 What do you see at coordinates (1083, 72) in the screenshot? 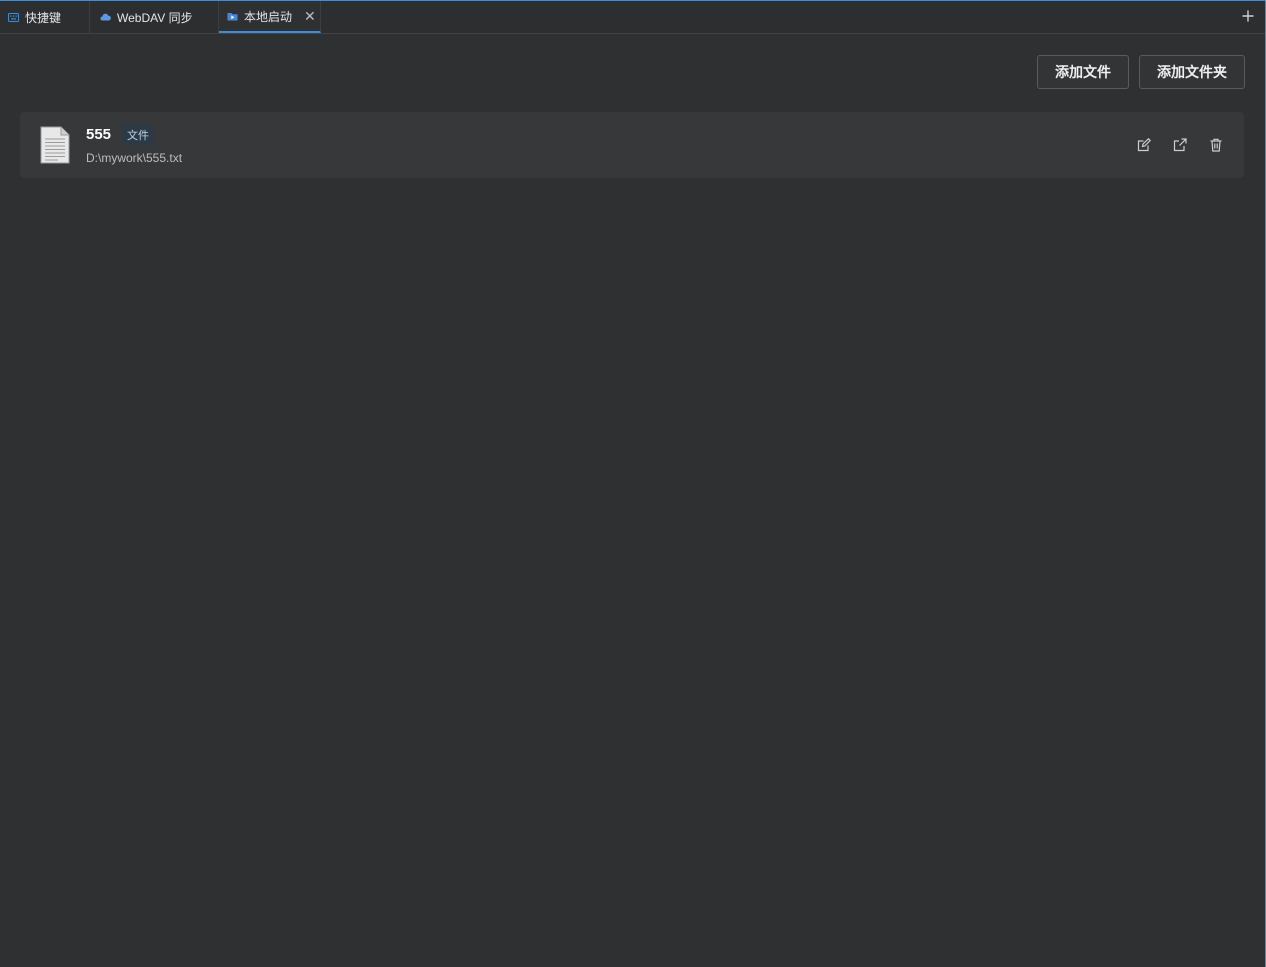
I see `add-file-button: 添加文件` at bounding box center [1083, 72].